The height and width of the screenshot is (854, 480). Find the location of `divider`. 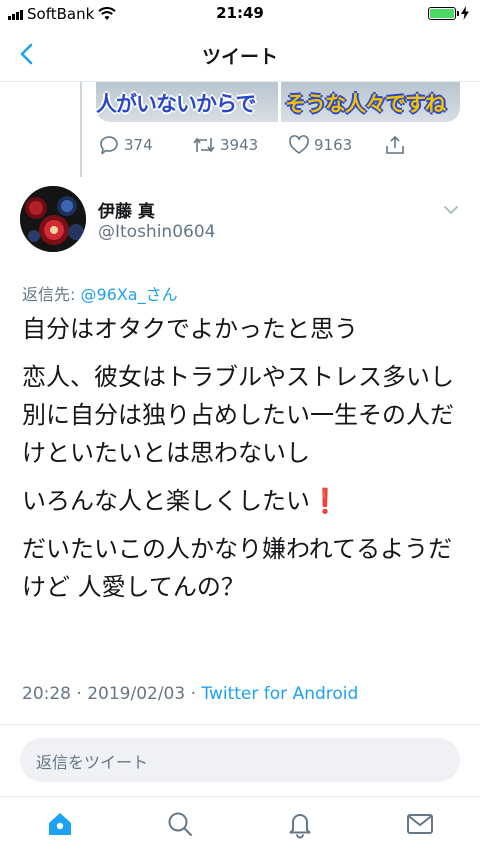

divider is located at coordinates (240, 724).